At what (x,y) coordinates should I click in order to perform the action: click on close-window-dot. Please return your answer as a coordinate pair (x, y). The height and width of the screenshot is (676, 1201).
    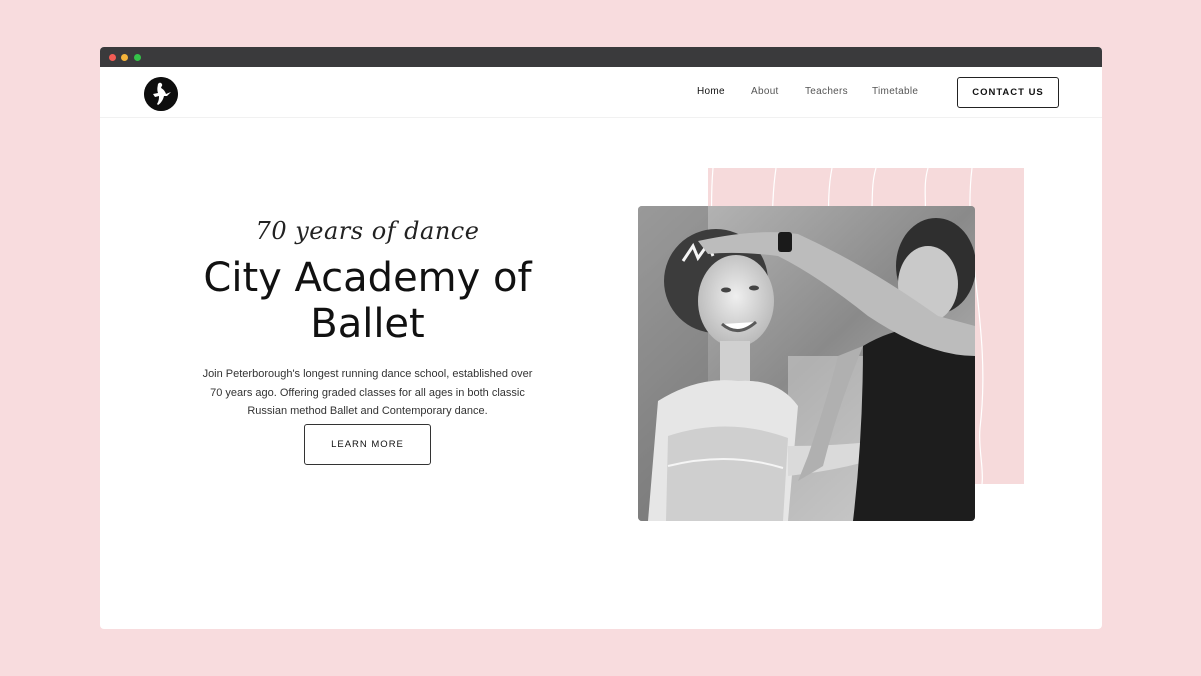
    Looking at the image, I should click on (112, 57).